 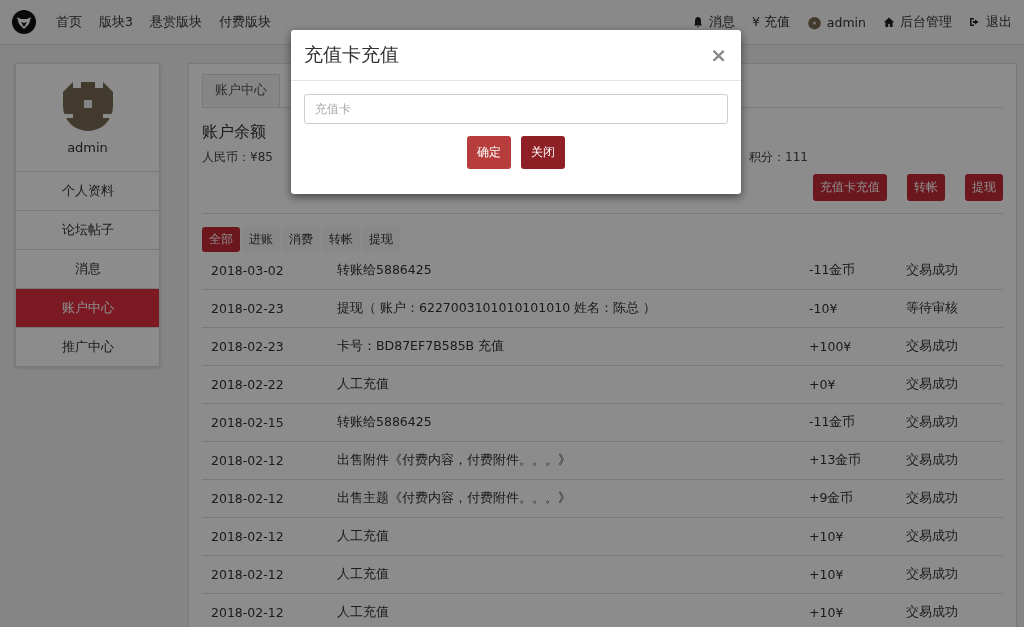 I want to click on date-cell-text: 2018-02-22, so click(x=248, y=384).